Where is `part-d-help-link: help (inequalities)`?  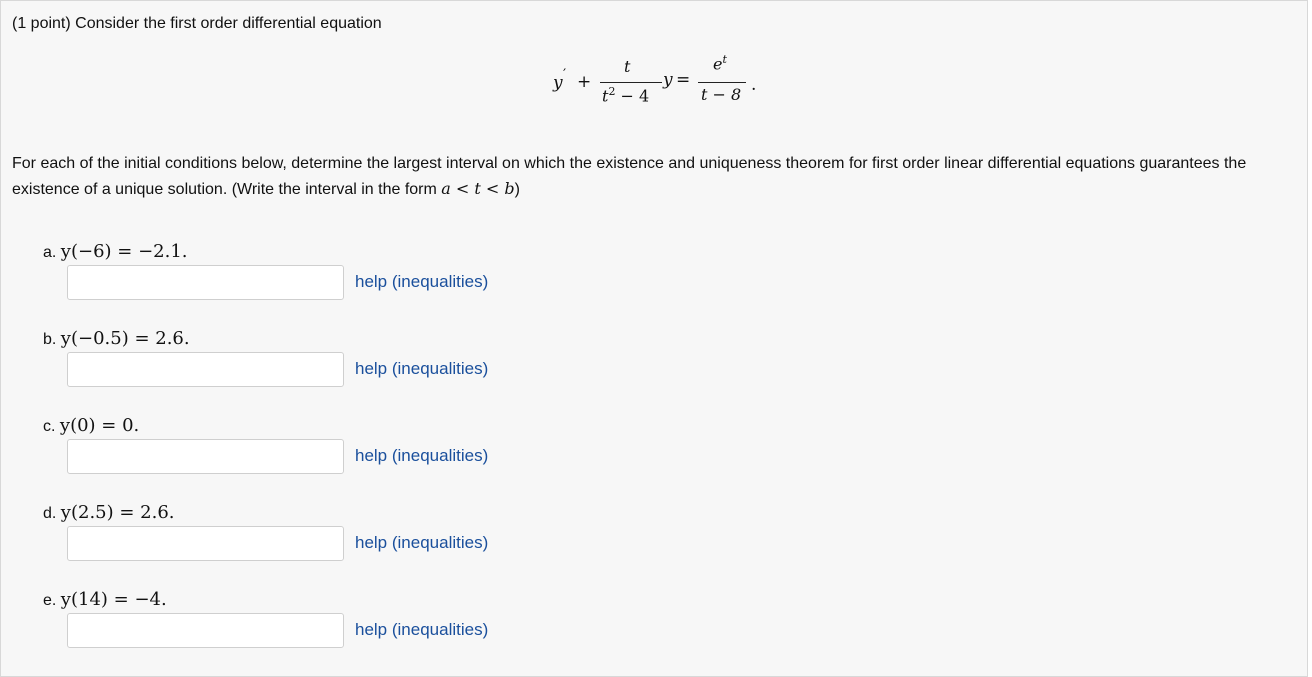
part-d-help-link: help (inequalities) is located at coordinates (421, 543).